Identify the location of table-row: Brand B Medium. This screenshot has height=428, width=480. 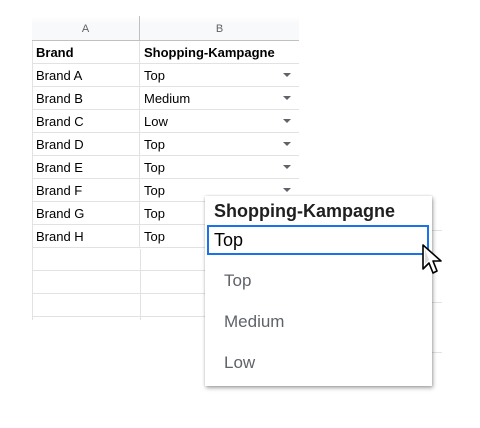
(165, 98).